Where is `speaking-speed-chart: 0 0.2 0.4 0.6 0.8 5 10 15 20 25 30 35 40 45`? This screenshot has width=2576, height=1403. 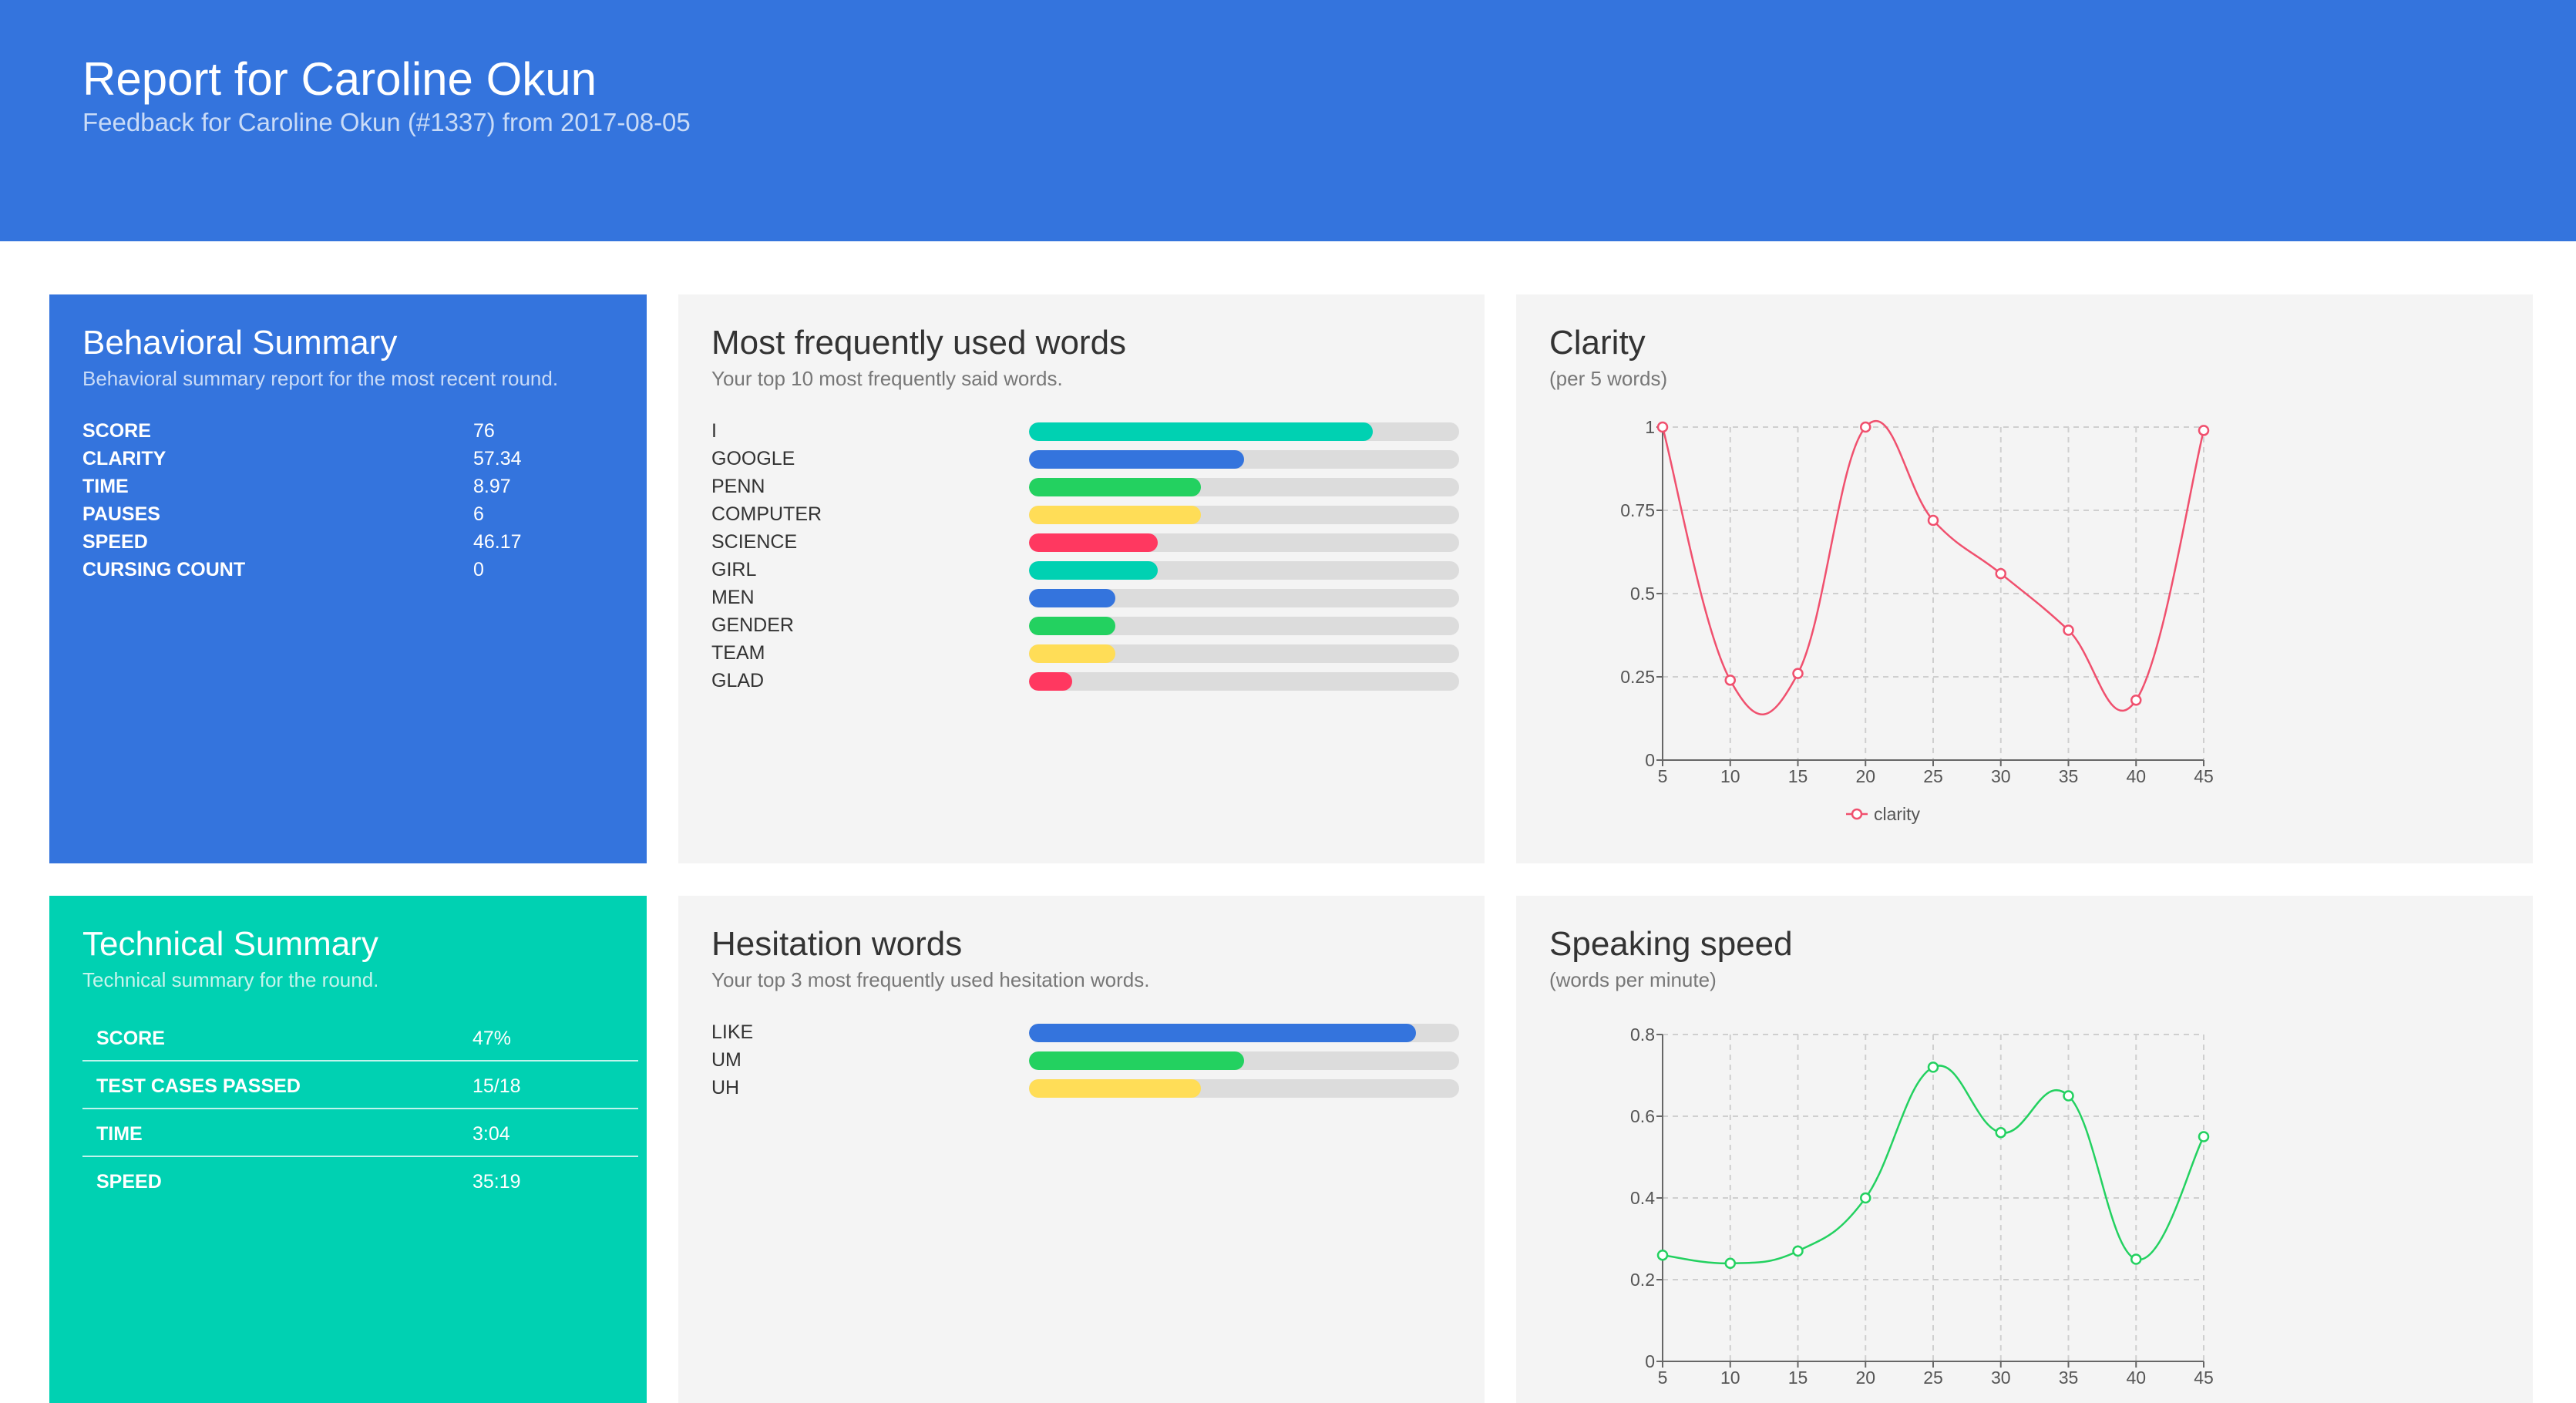 speaking-speed-chart: 0 0.2 0.4 0.6 0.8 5 10 15 20 25 30 35 40 45 is located at coordinates (1922, 1206).